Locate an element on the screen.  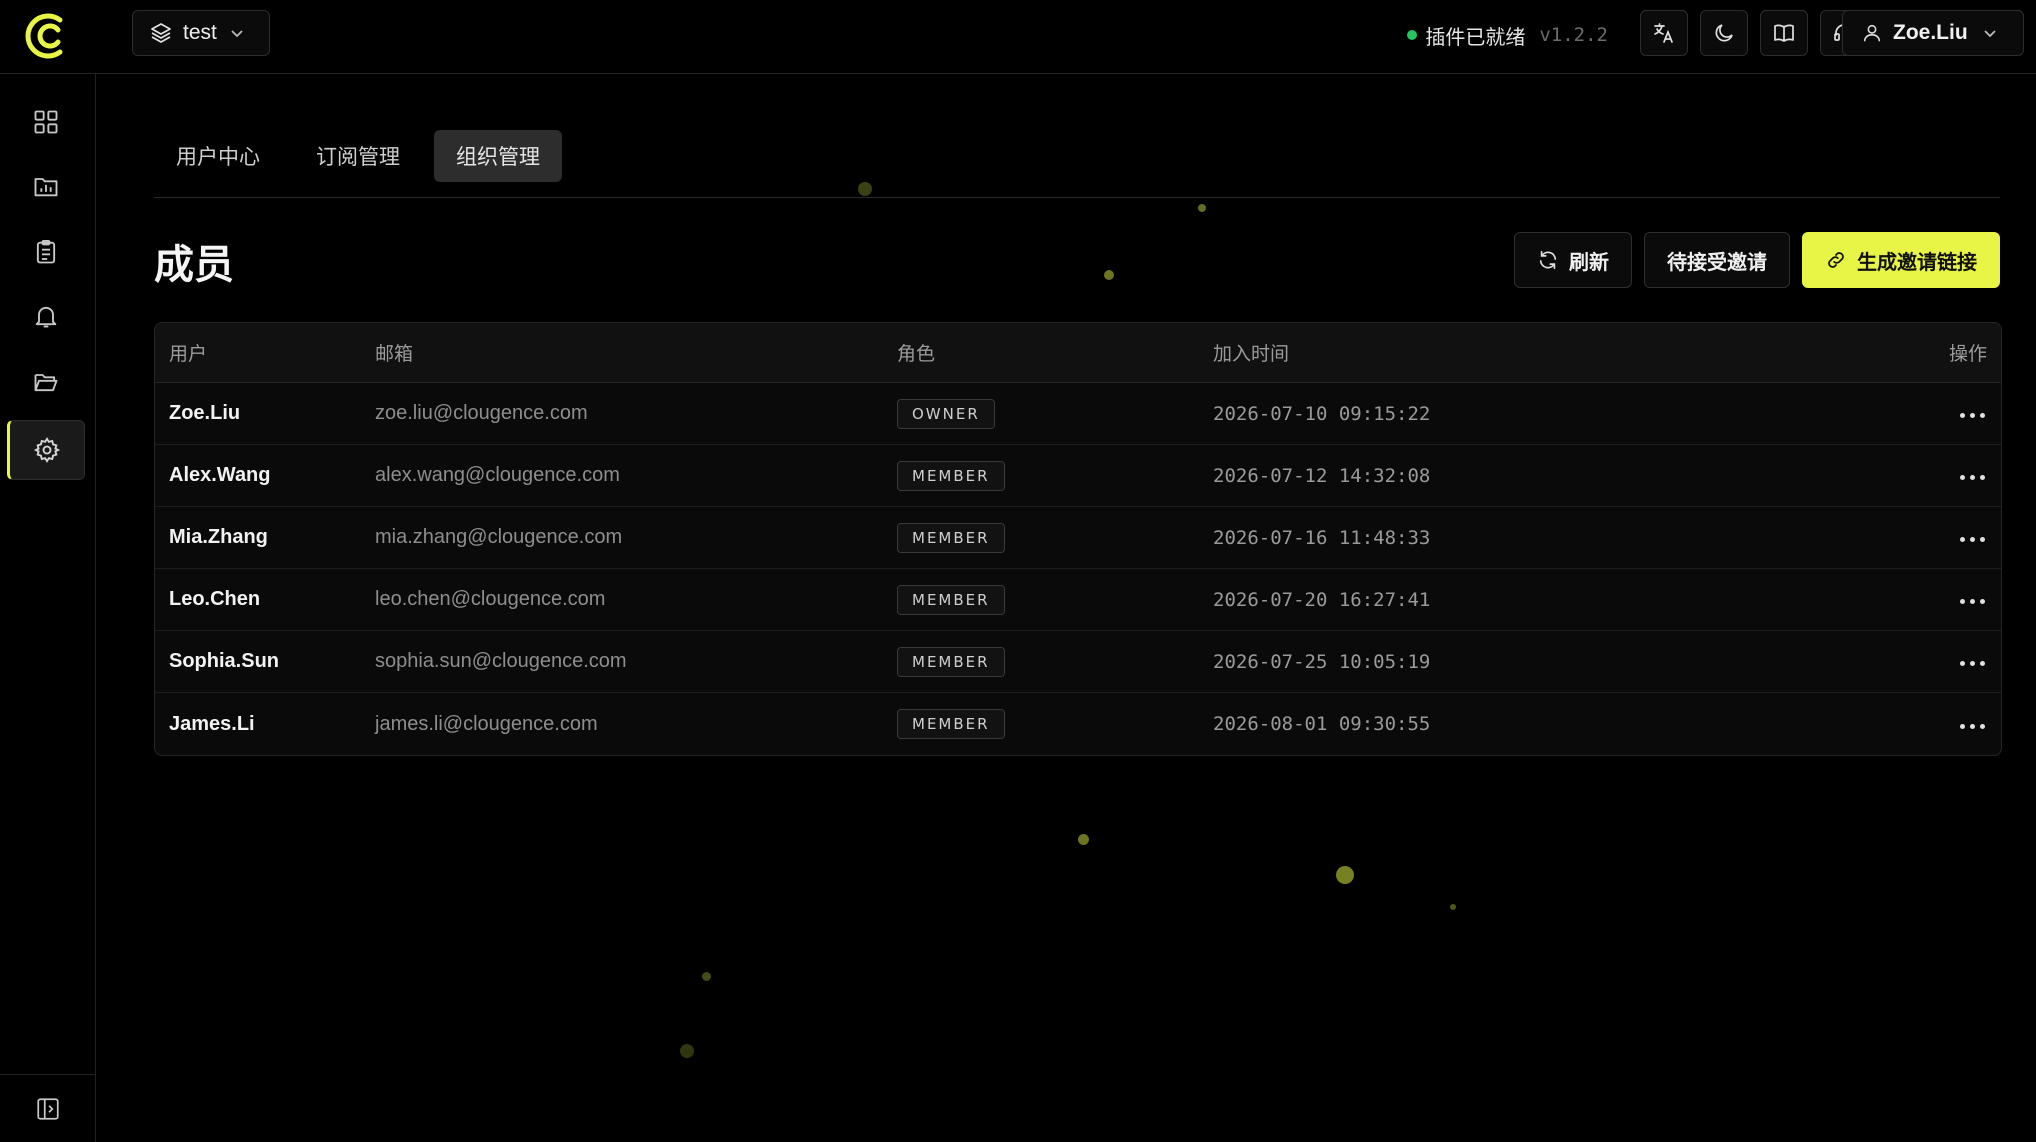
sidebar-item-dashboard is located at coordinates (46, 122).